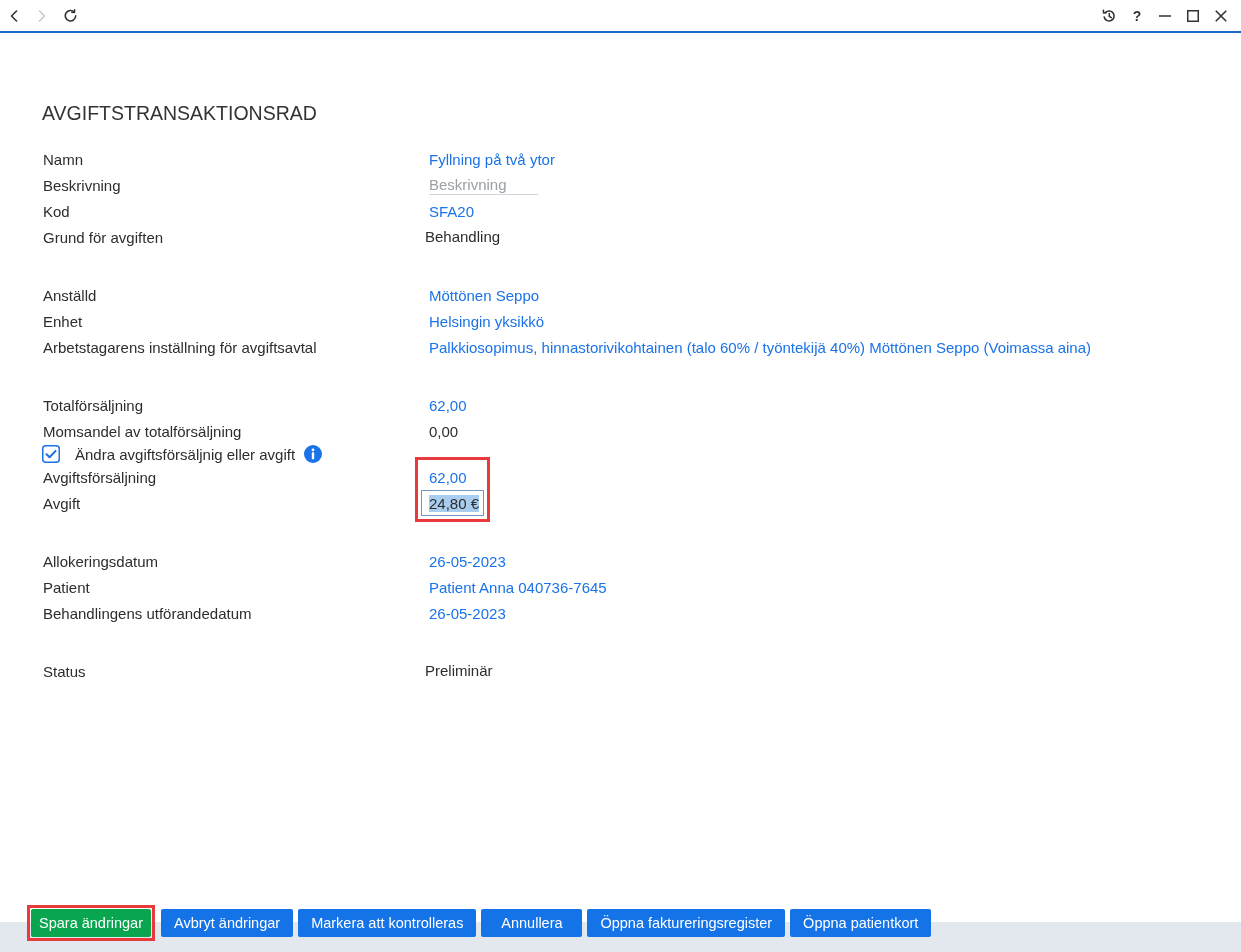 Image resolution: width=1241 pixels, height=952 pixels. I want to click on maximize-icon, so click(1193, 15).